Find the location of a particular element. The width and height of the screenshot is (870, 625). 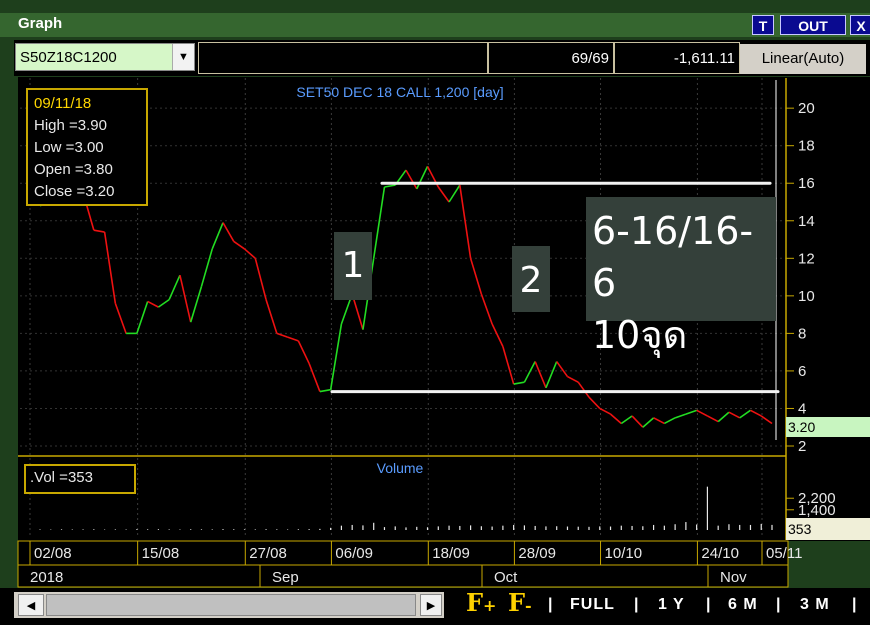

y-tick-label: 18 is located at coordinates (806, 146).